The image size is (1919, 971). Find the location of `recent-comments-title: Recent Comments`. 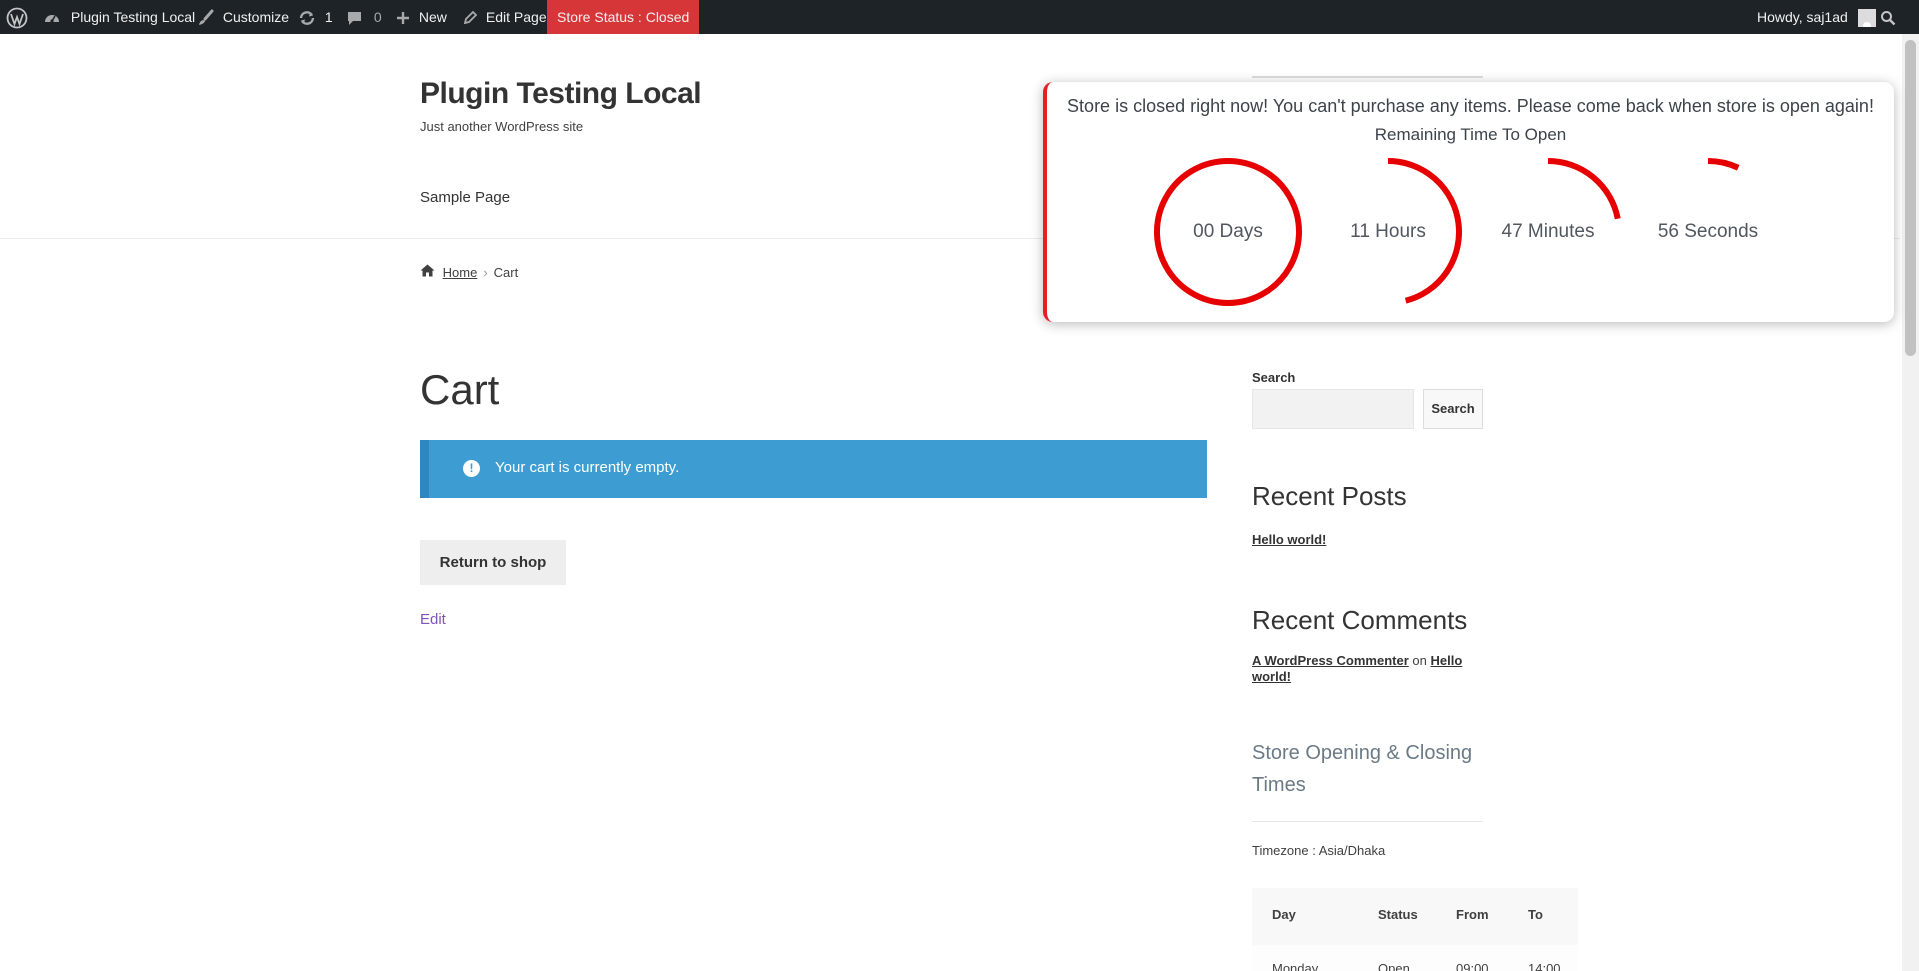

recent-comments-title: Recent Comments is located at coordinates (1360, 620).